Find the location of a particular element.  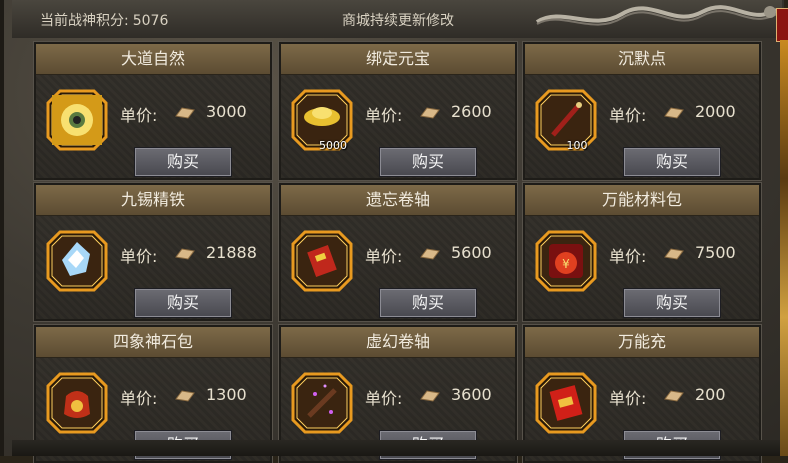

material-bag-icon: ¥ is located at coordinates (566, 261).